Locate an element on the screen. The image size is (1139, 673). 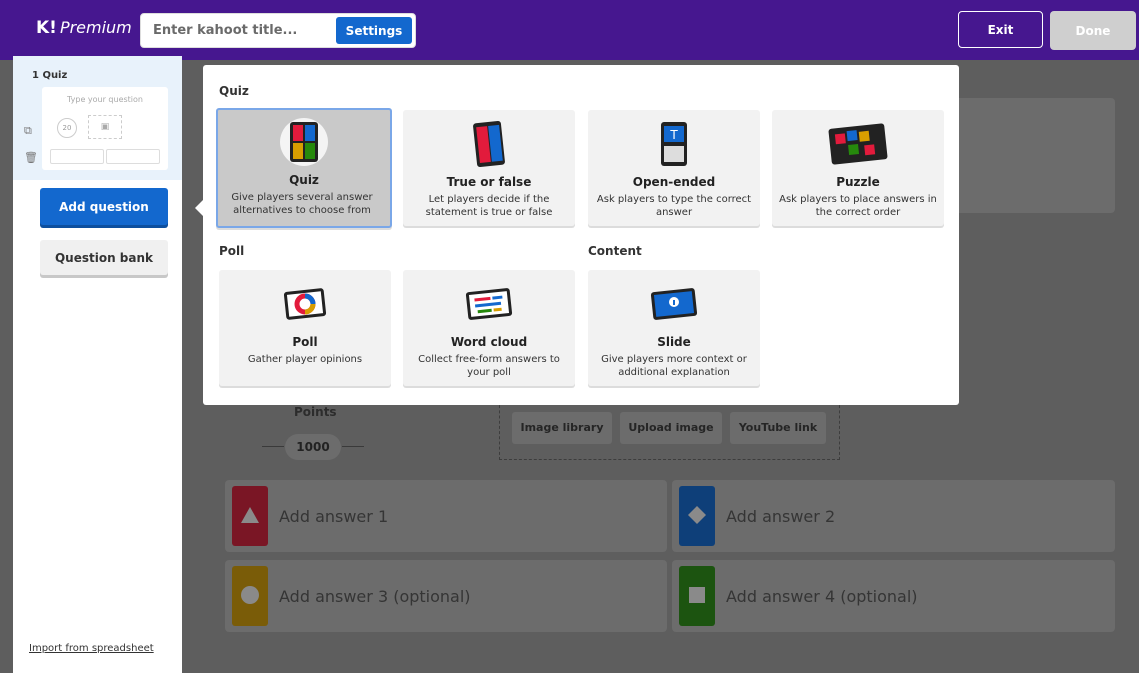
triangle-icon is located at coordinates (250, 515).